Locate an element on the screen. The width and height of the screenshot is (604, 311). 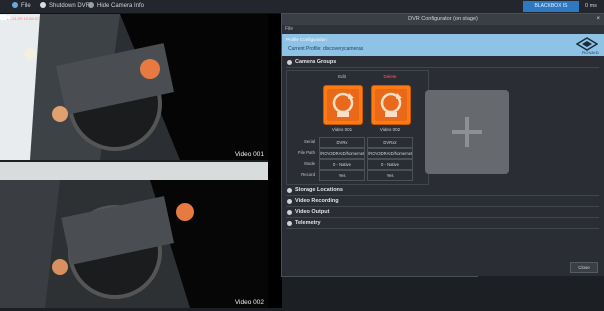
recording-status-badge: BLACKBOX IS RECORDING is located at coordinates (551, 10).